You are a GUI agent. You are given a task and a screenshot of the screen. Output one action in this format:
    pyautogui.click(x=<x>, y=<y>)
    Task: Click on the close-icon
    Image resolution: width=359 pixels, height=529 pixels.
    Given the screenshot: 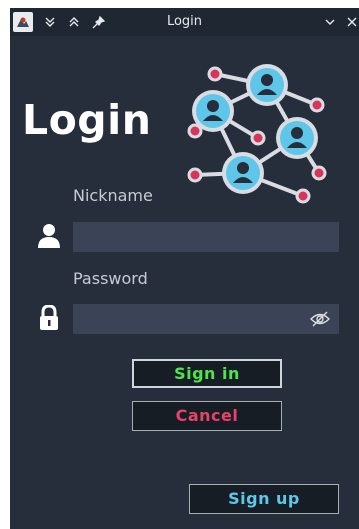 What is the action you would take?
    pyautogui.click(x=351, y=22)
    